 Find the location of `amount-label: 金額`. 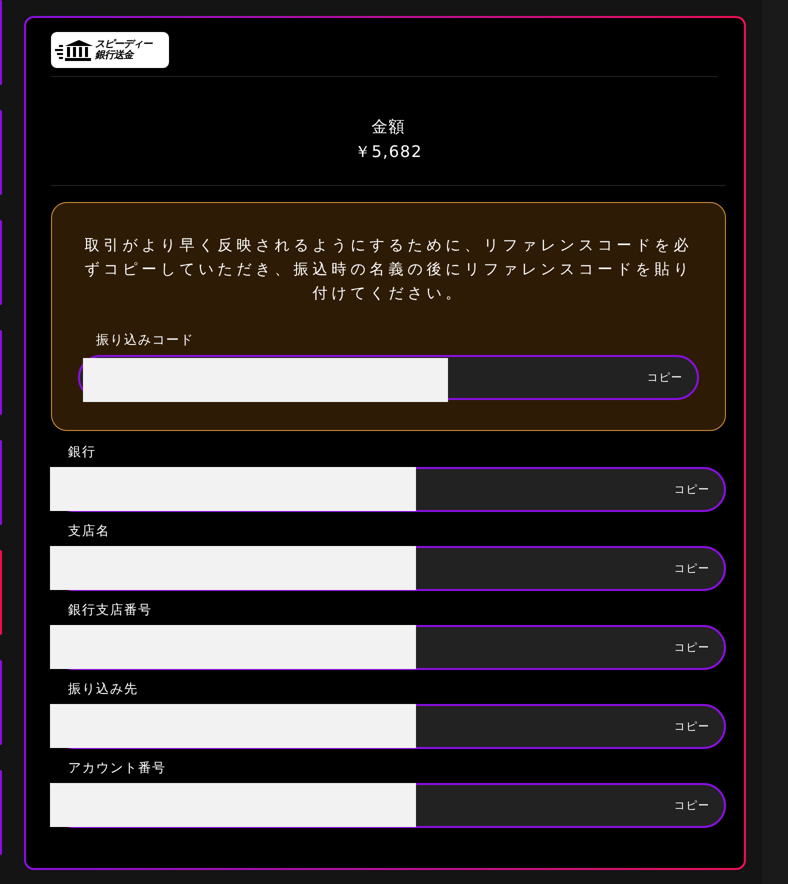

amount-label: 金額 is located at coordinates (389, 127).